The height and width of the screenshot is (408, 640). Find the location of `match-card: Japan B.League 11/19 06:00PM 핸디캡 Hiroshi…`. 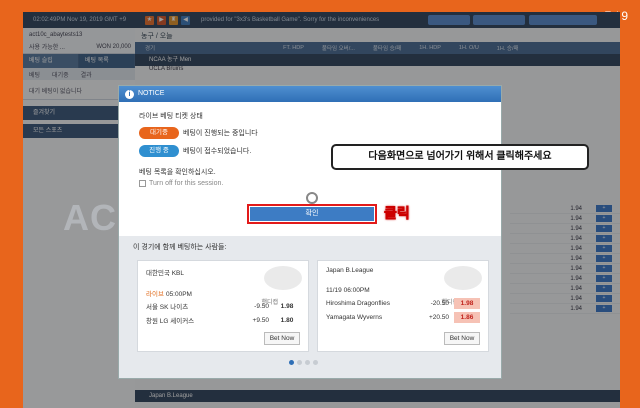

match-card: Japan B.League 11/19 06:00PM 핸디캡 Hiroshi… is located at coordinates (403, 306).